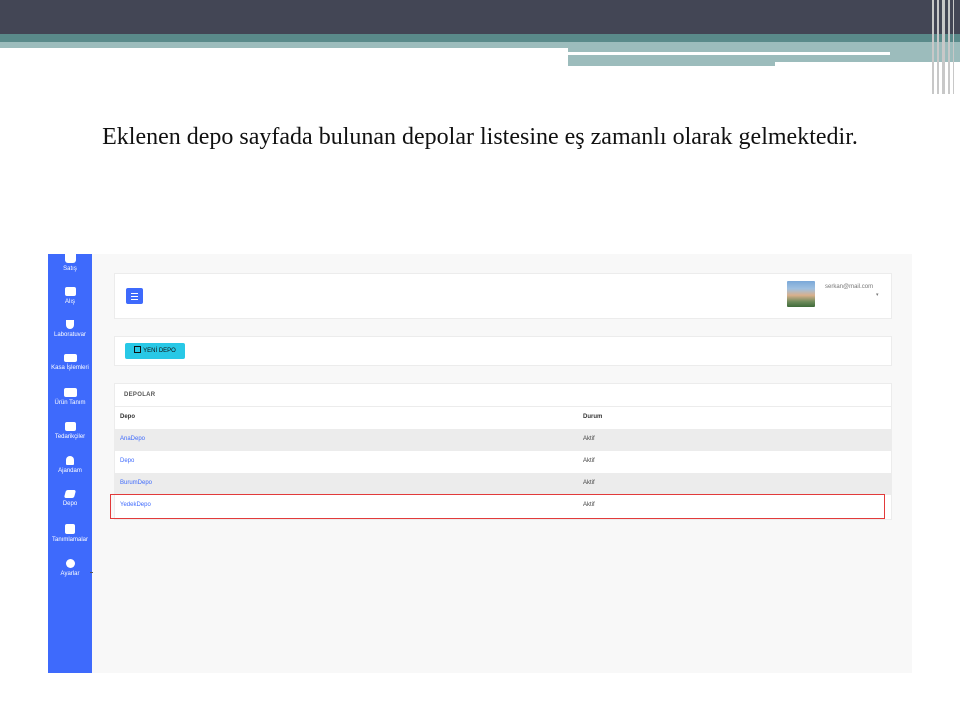 The image size is (960, 720). What do you see at coordinates (729, 53) in the screenshot?
I see `slide-accent-line` at bounding box center [729, 53].